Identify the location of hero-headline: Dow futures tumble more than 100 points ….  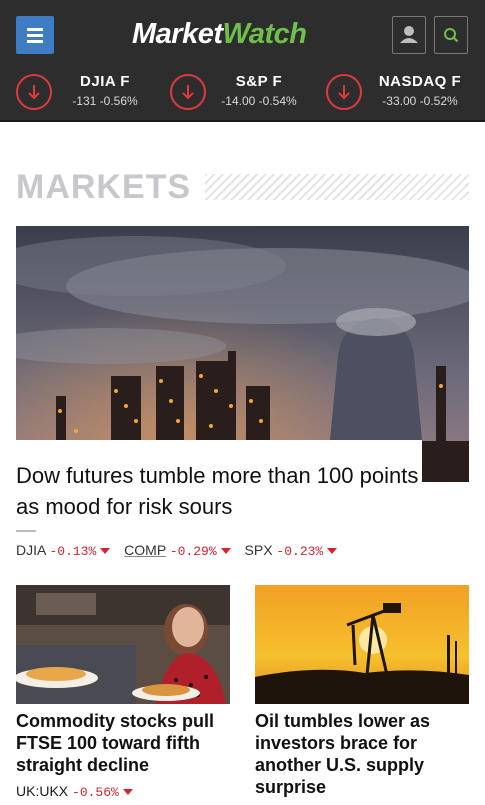
(219, 491).